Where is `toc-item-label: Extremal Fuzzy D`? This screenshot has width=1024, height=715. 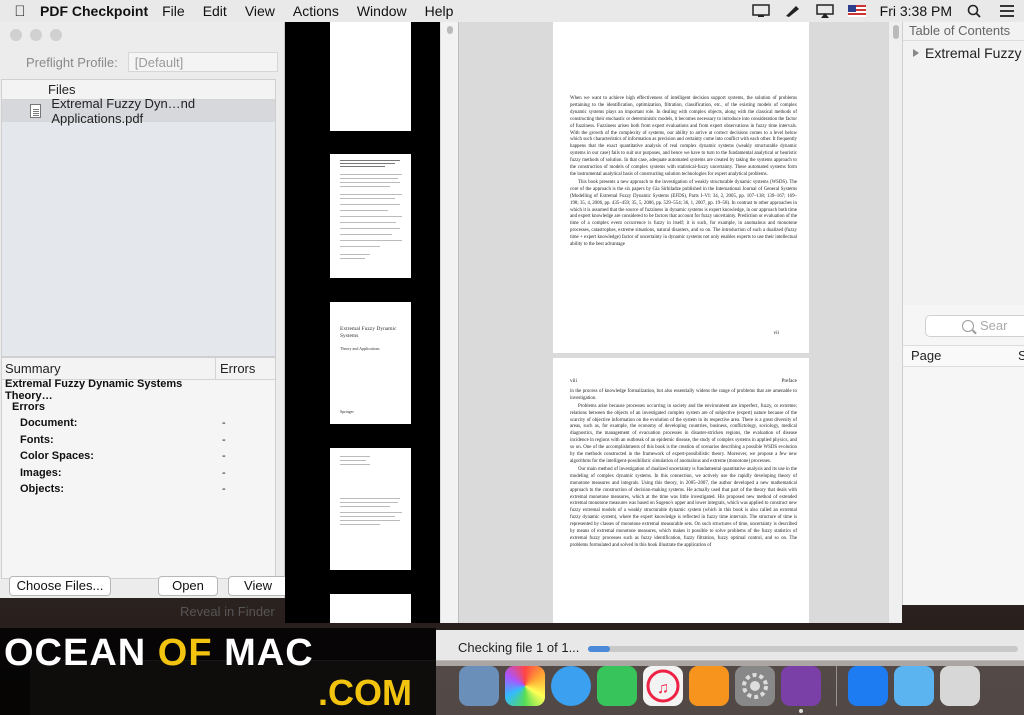 toc-item-label: Extremal Fuzzy D is located at coordinates (974, 53).